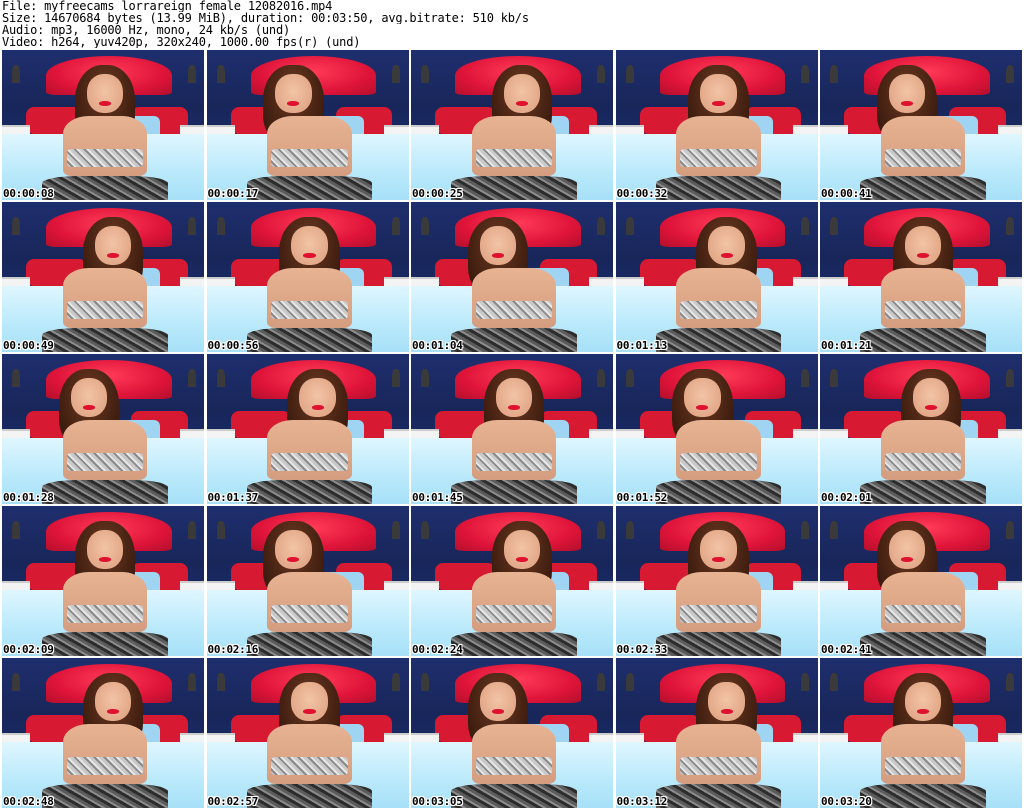  Describe the element at coordinates (642, 649) in the screenshot. I see `frame-timestamp: 00:02:33` at that location.